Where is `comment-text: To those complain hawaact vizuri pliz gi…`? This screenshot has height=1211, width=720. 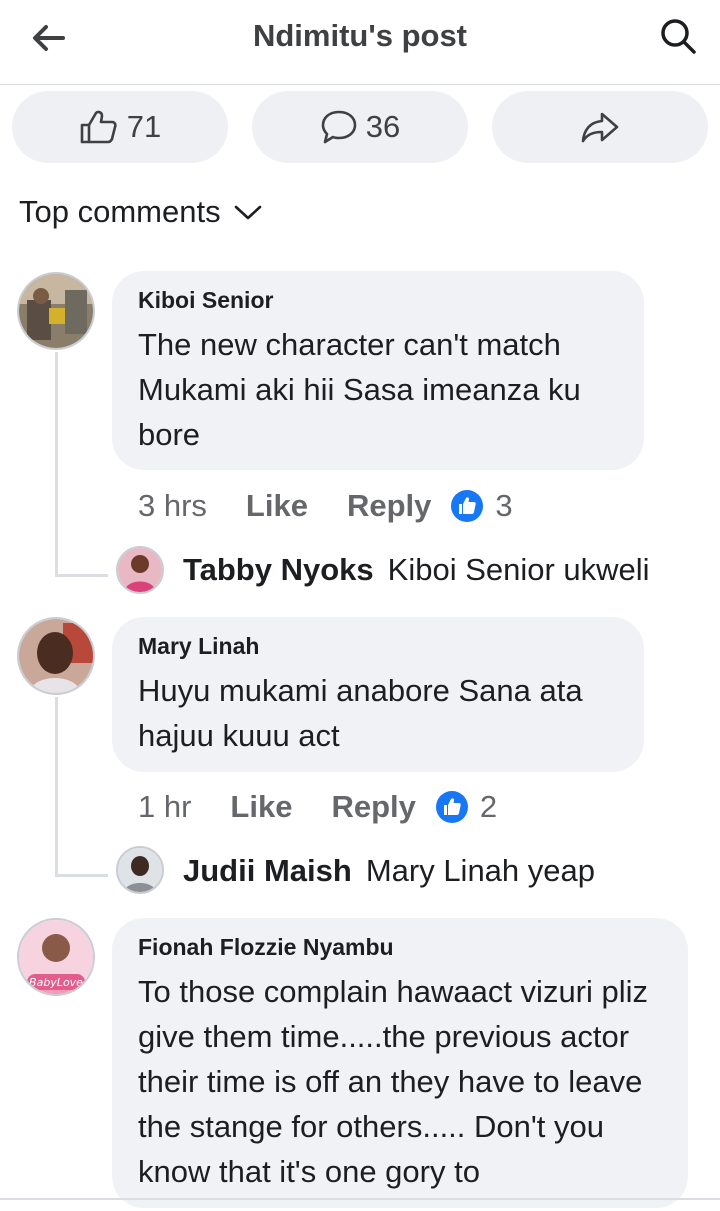 comment-text: To those complain hawaact vizuri pliz gi… is located at coordinates (393, 1081).